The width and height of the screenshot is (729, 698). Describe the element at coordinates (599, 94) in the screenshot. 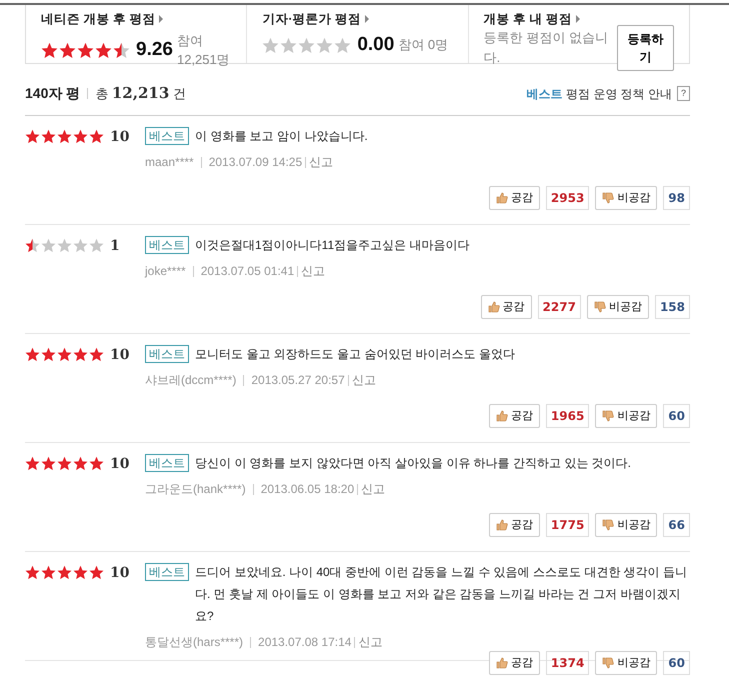

I see `policy-link: 베스트 평점 운영 정책 안내` at that location.